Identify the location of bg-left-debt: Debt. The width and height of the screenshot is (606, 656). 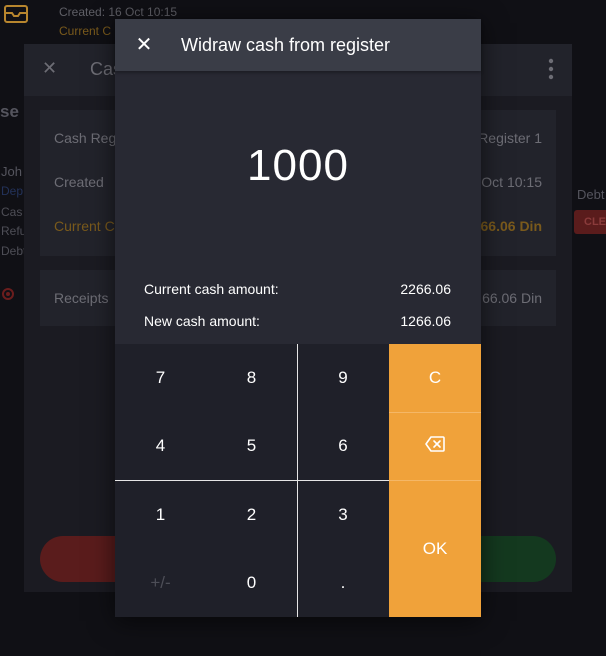
(14, 251).